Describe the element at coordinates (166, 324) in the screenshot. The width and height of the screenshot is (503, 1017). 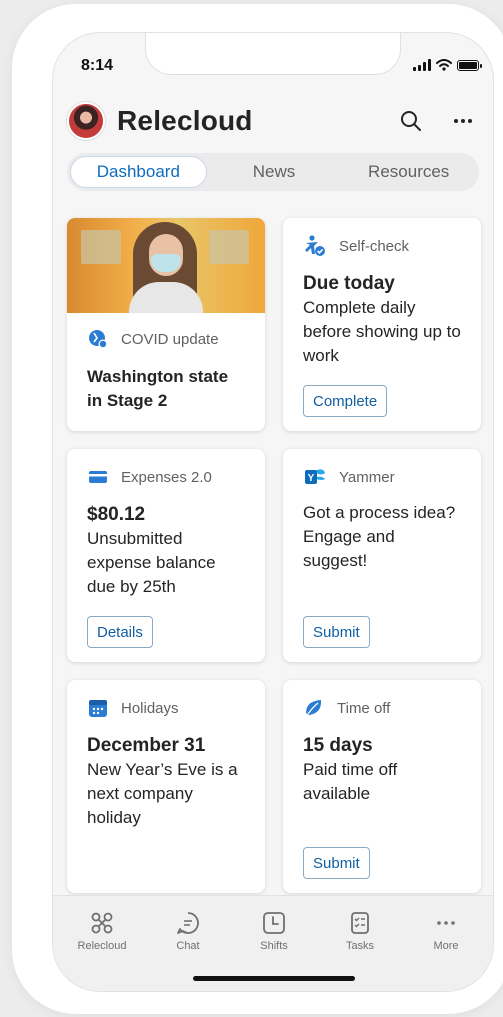
I see `covid-update-card: COVID update Washington state in Stage 2` at that location.